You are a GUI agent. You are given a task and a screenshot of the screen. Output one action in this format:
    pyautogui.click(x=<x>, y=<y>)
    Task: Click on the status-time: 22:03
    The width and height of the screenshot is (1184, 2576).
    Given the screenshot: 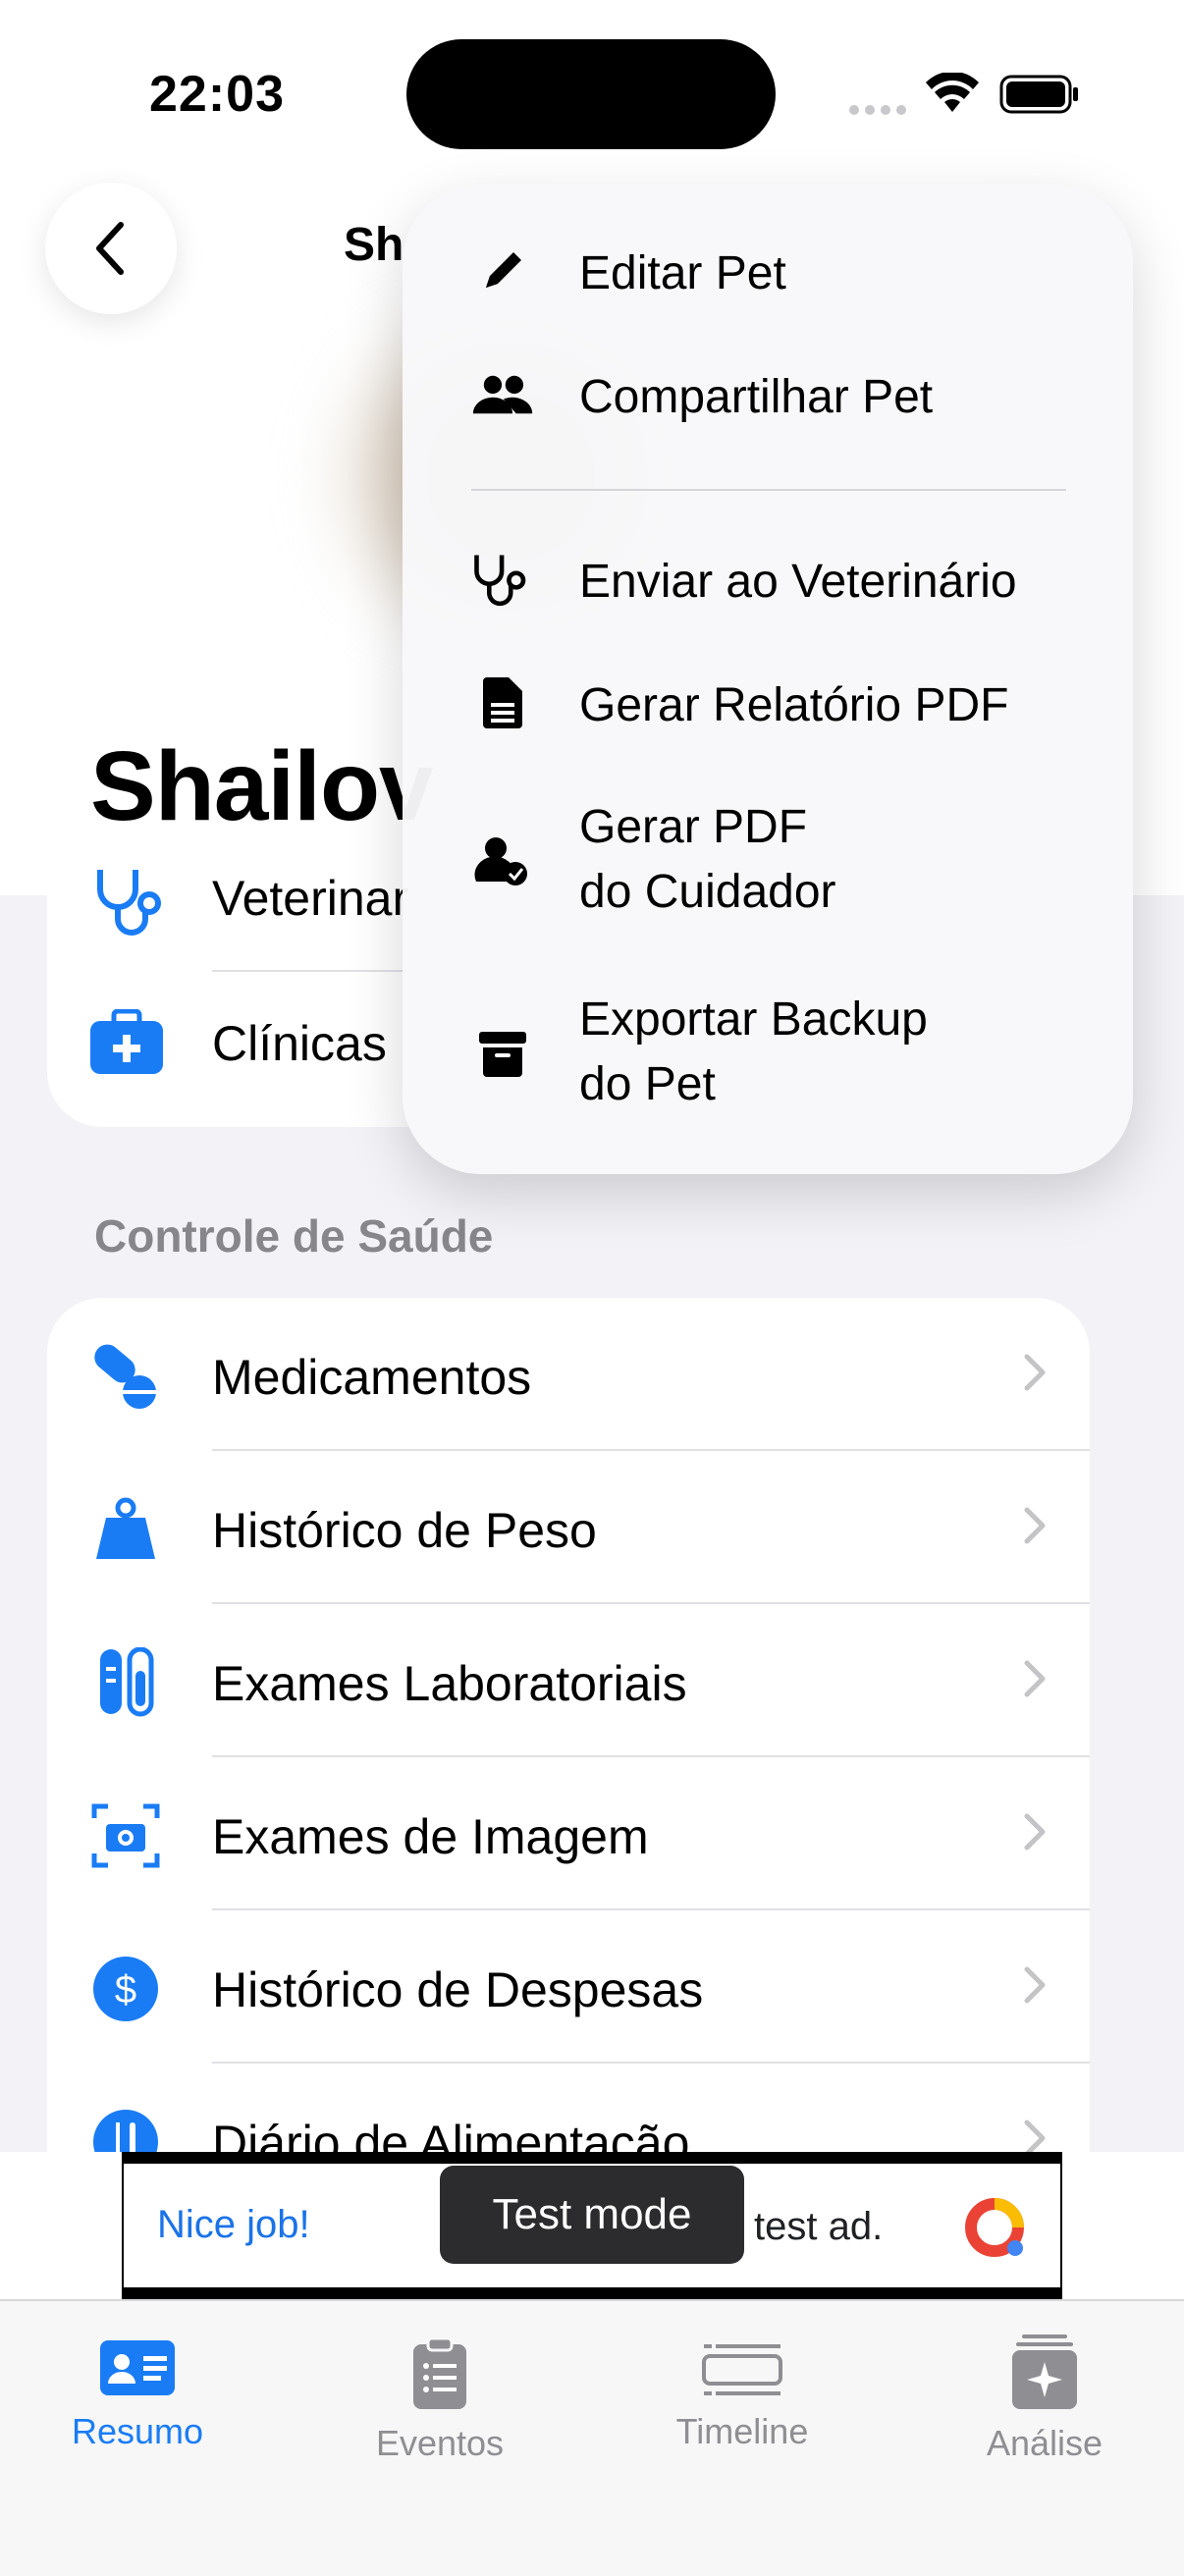 What is the action you would take?
    pyautogui.click(x=217, y=94)
    